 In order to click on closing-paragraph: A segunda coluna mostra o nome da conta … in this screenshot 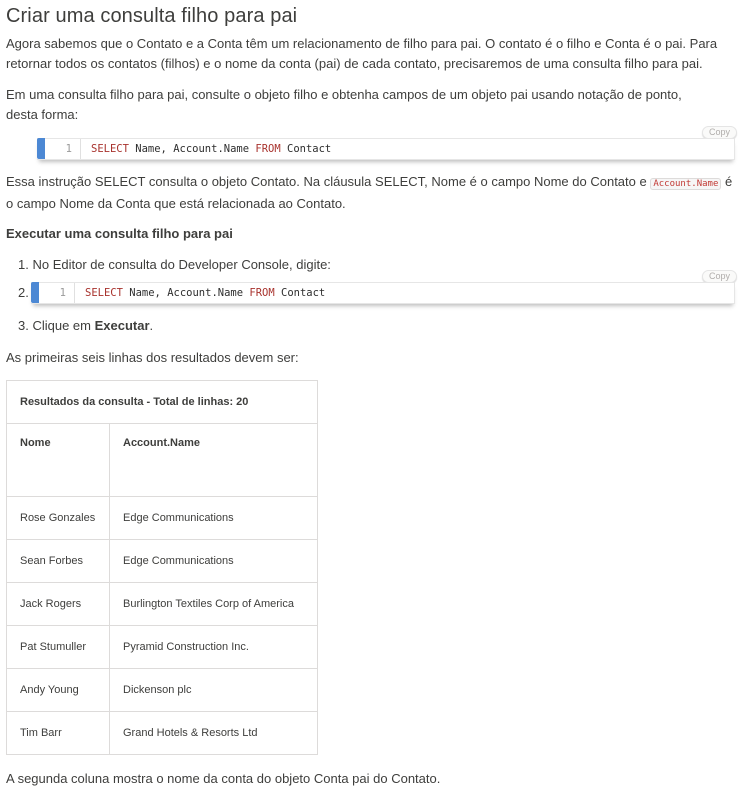, I will do `click(223, 778)`.